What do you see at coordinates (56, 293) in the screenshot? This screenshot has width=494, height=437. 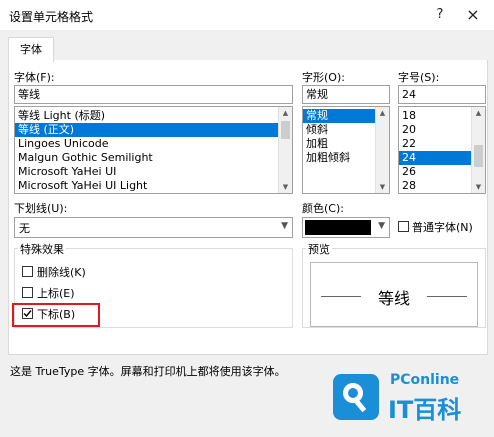 I see `superscript-label: 上标(E)` at bounding box center [56, 293].